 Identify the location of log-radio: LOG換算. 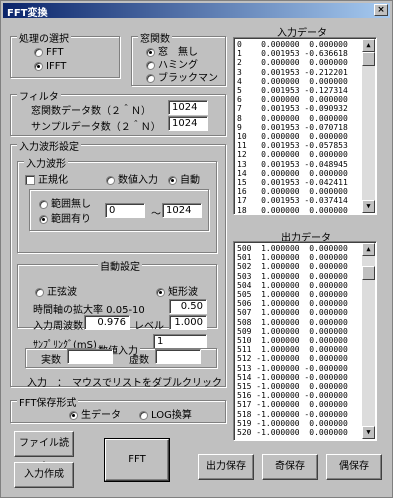
(165, 413).